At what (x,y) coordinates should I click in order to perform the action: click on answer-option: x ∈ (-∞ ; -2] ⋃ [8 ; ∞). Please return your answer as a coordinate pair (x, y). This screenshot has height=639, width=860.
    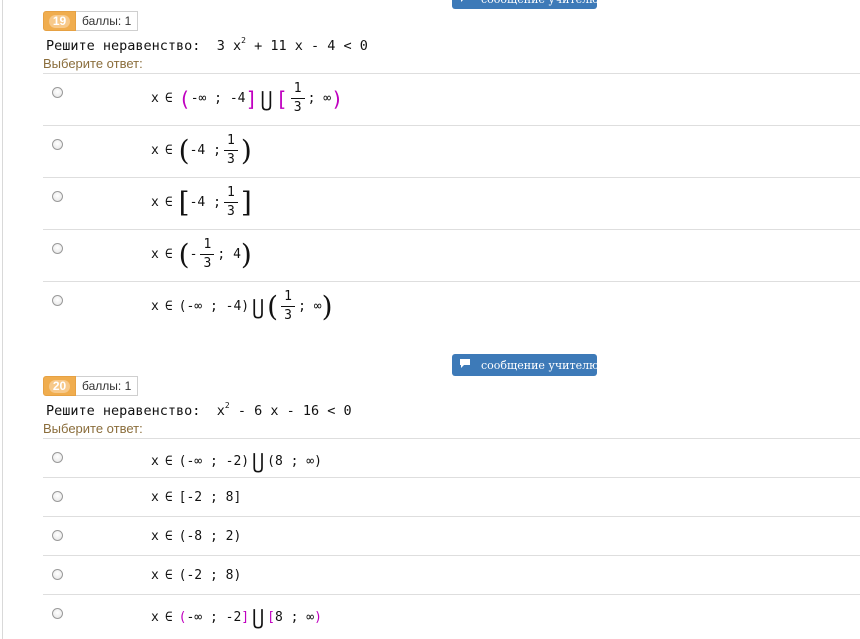
    Looking at the image, I should click on (451, 616).